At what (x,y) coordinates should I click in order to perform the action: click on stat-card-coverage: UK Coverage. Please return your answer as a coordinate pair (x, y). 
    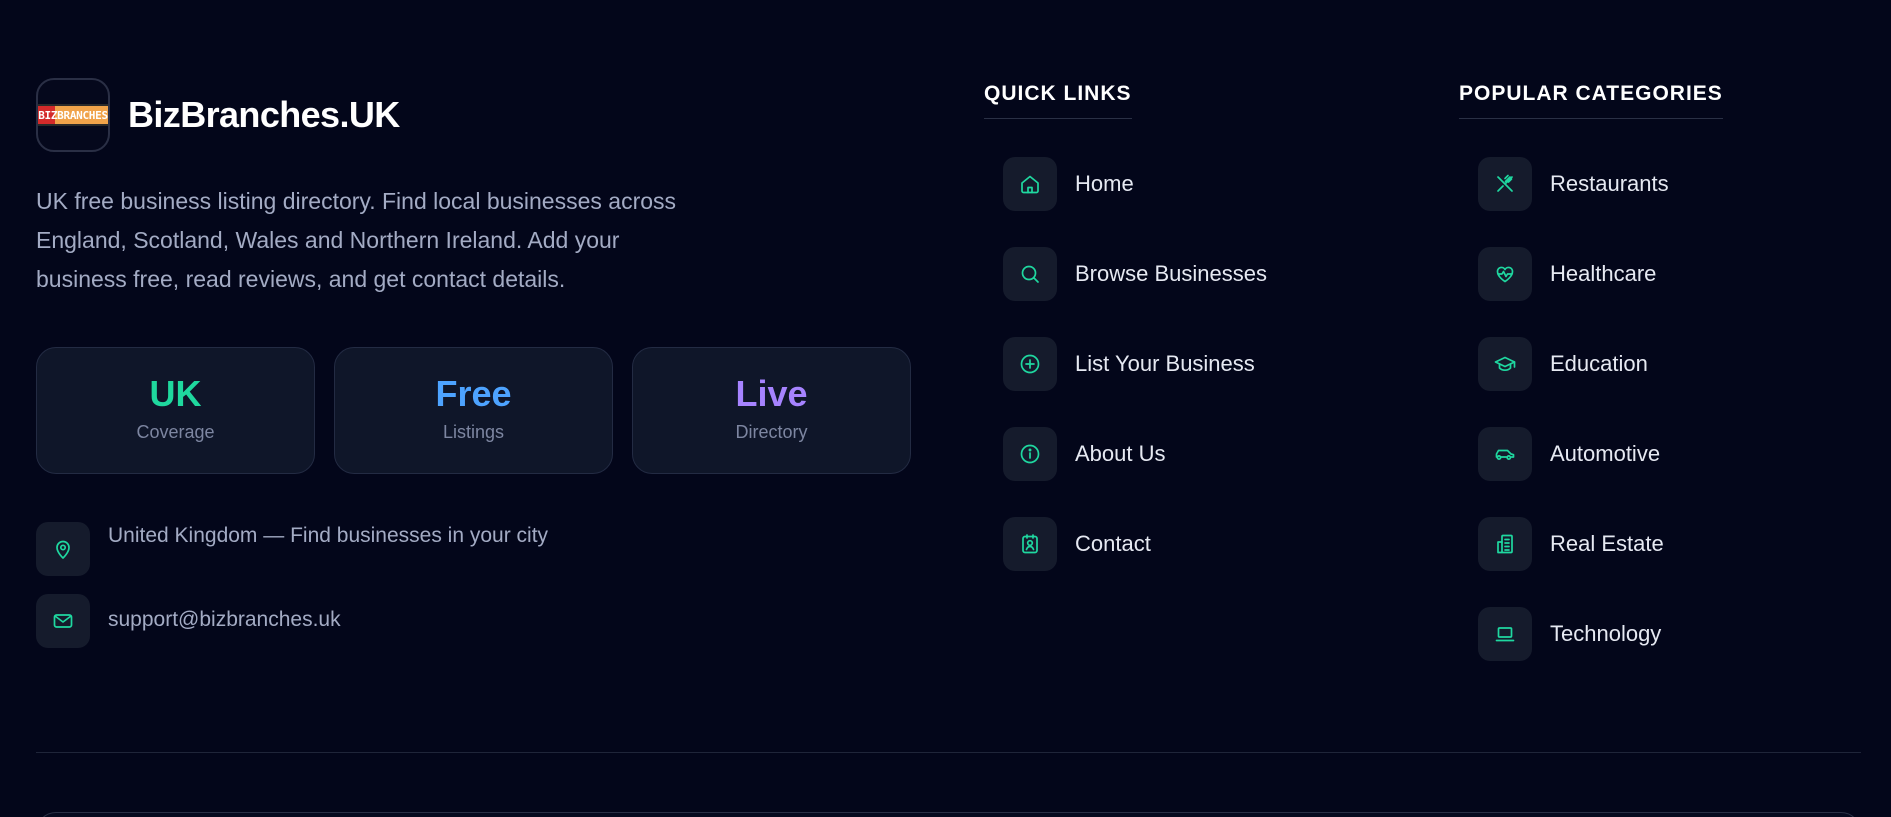
    Looking at the image, I should click on (175, 410).